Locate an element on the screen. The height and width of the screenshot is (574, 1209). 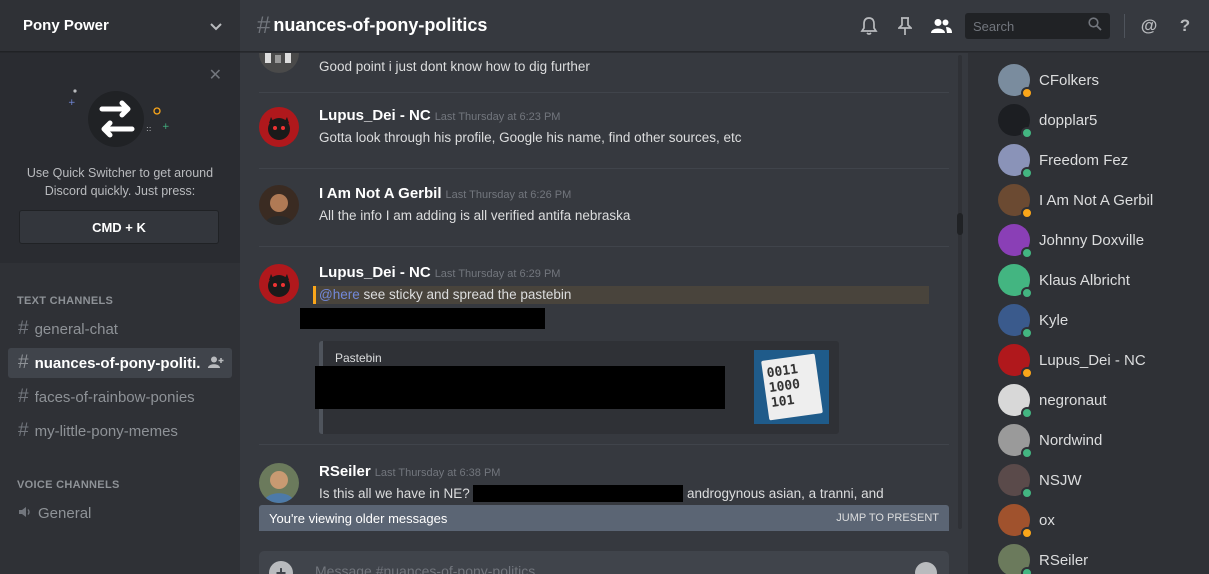
help-icon: ? is located at coordinates (1185, 26).